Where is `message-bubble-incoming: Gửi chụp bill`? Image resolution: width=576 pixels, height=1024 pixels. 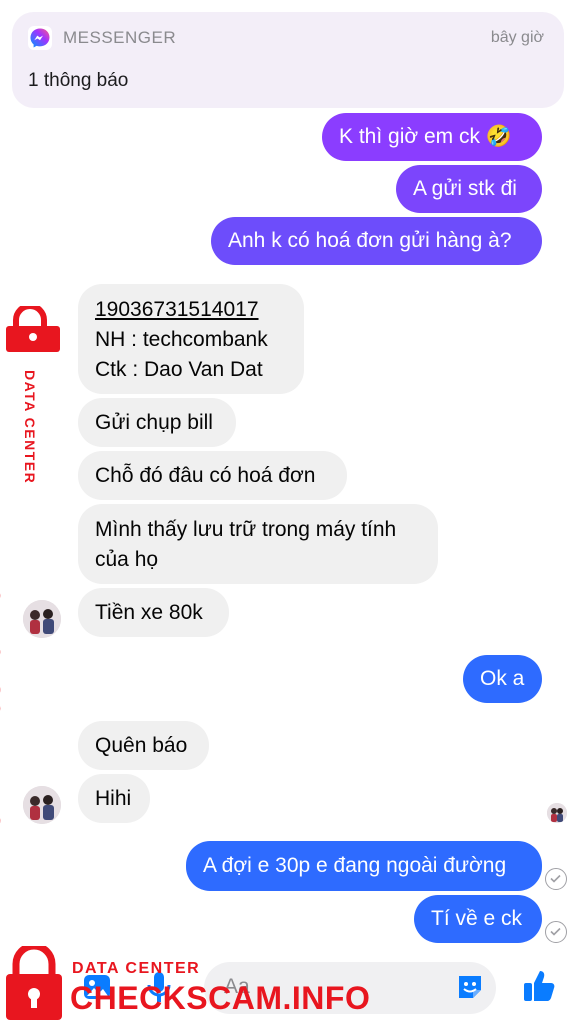
message-bubble-incoming: Gửi chụp bill is located at coordinates (157, 422).